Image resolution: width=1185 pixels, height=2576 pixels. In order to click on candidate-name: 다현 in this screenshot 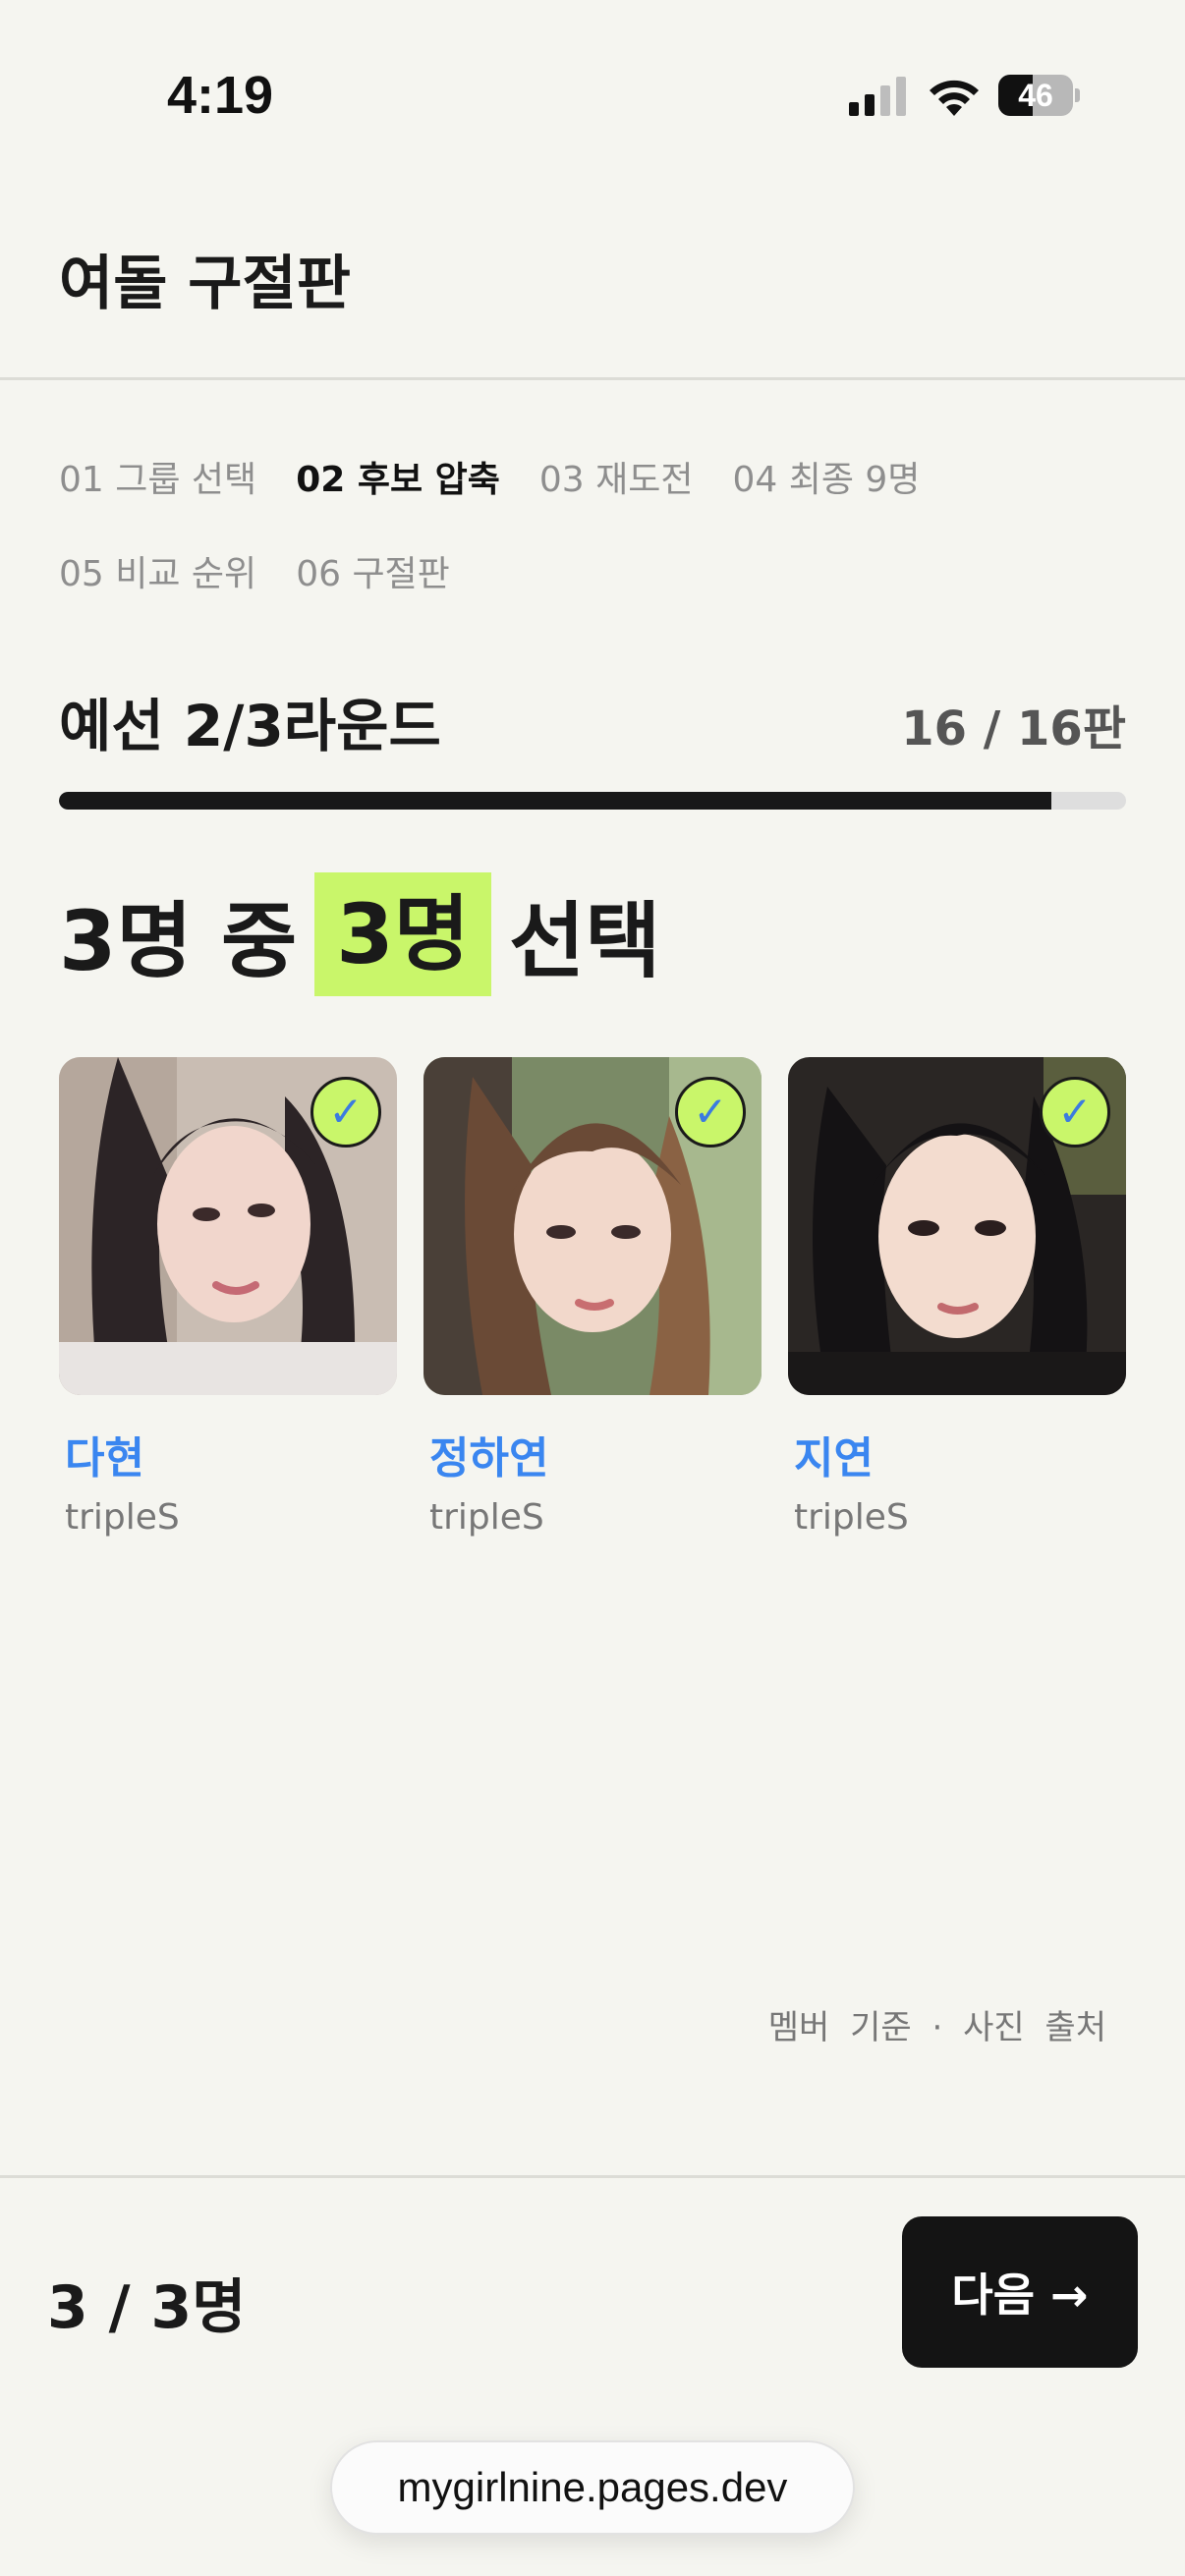, I will do `click(105, 1458)`.